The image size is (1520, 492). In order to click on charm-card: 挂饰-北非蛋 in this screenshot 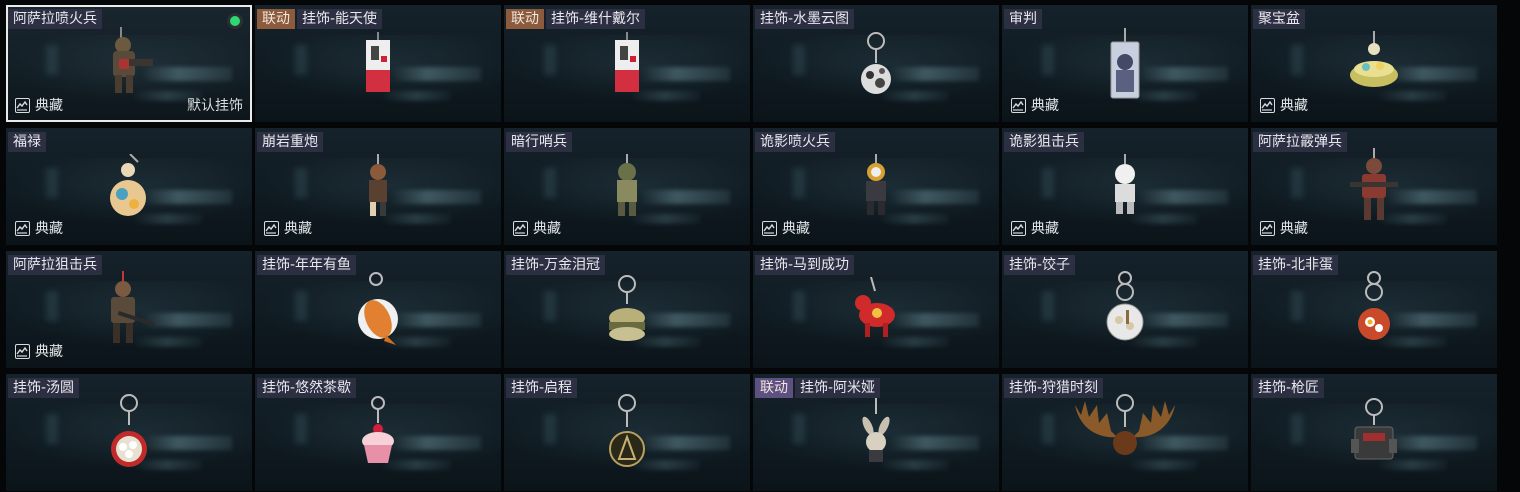, I will do `click(1374, 309)`.